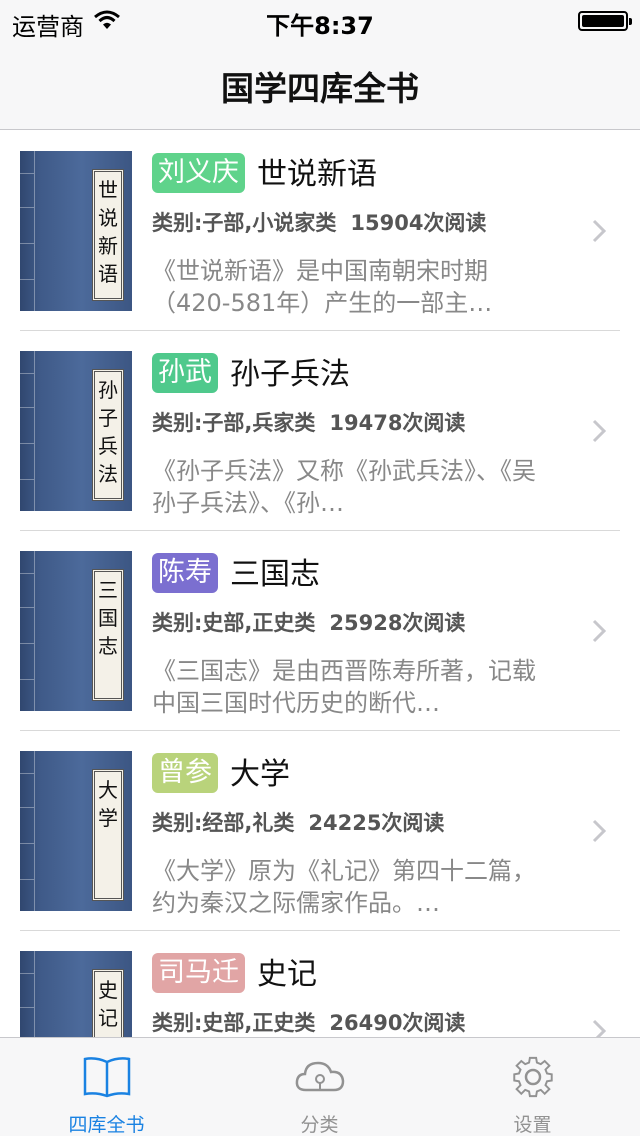 The image size is (640, 1136). What do you see at coordinates (320, 88) in the screenshot?
I see `page-title: 国学四库全书` at bounding box center [320, 88].